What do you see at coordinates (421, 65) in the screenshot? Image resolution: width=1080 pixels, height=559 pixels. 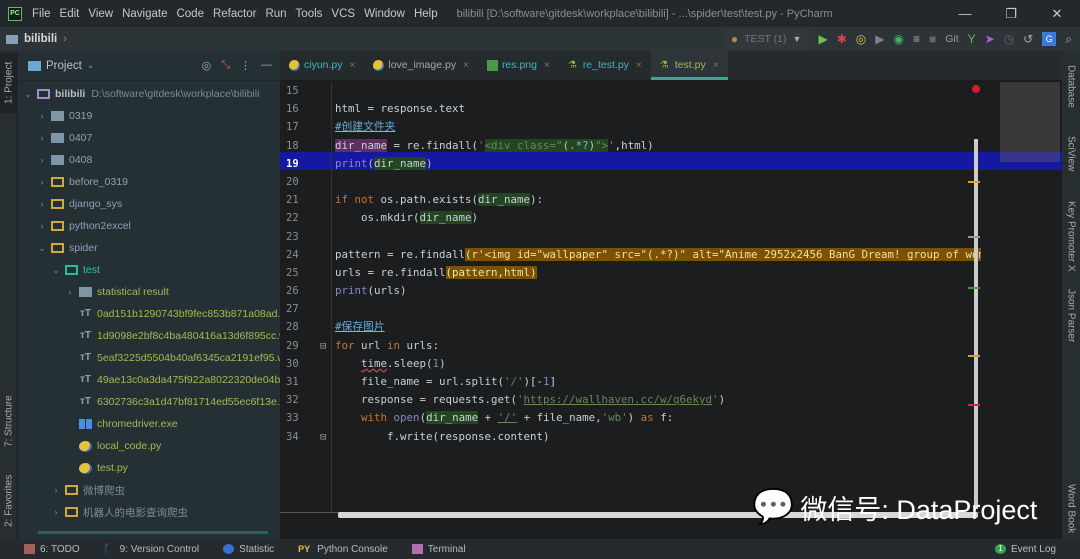 I see `tab-love-image: love_image.py ×` at bounding box center [421, 65].